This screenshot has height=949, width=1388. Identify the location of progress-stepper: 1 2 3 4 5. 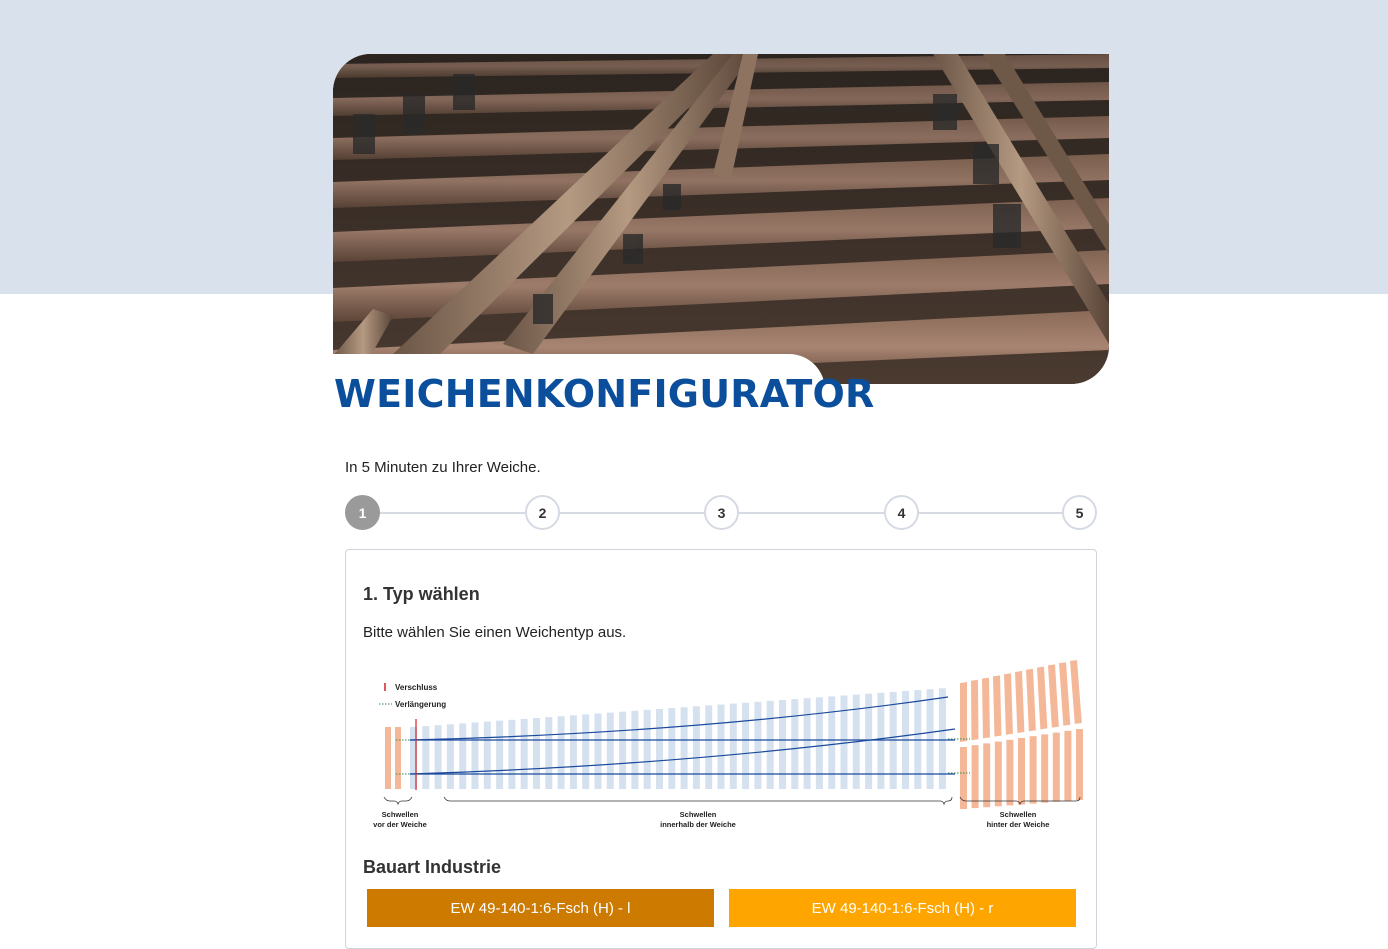
(721, 513).